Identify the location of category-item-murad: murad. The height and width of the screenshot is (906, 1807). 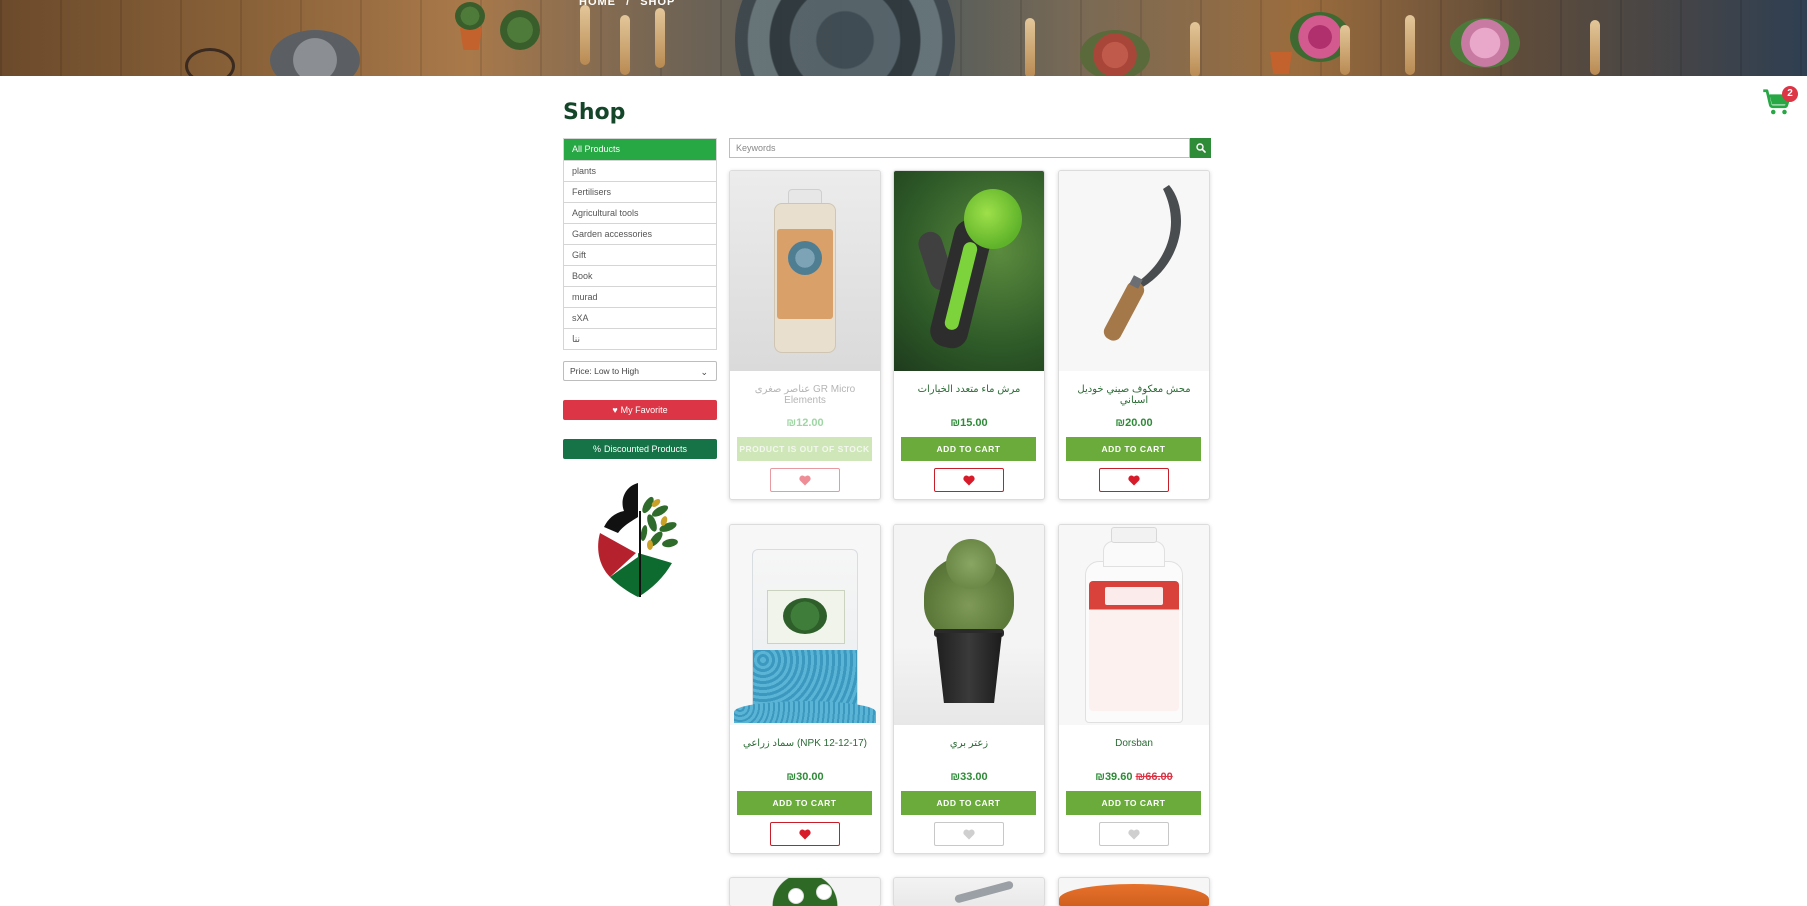
(640, 296).